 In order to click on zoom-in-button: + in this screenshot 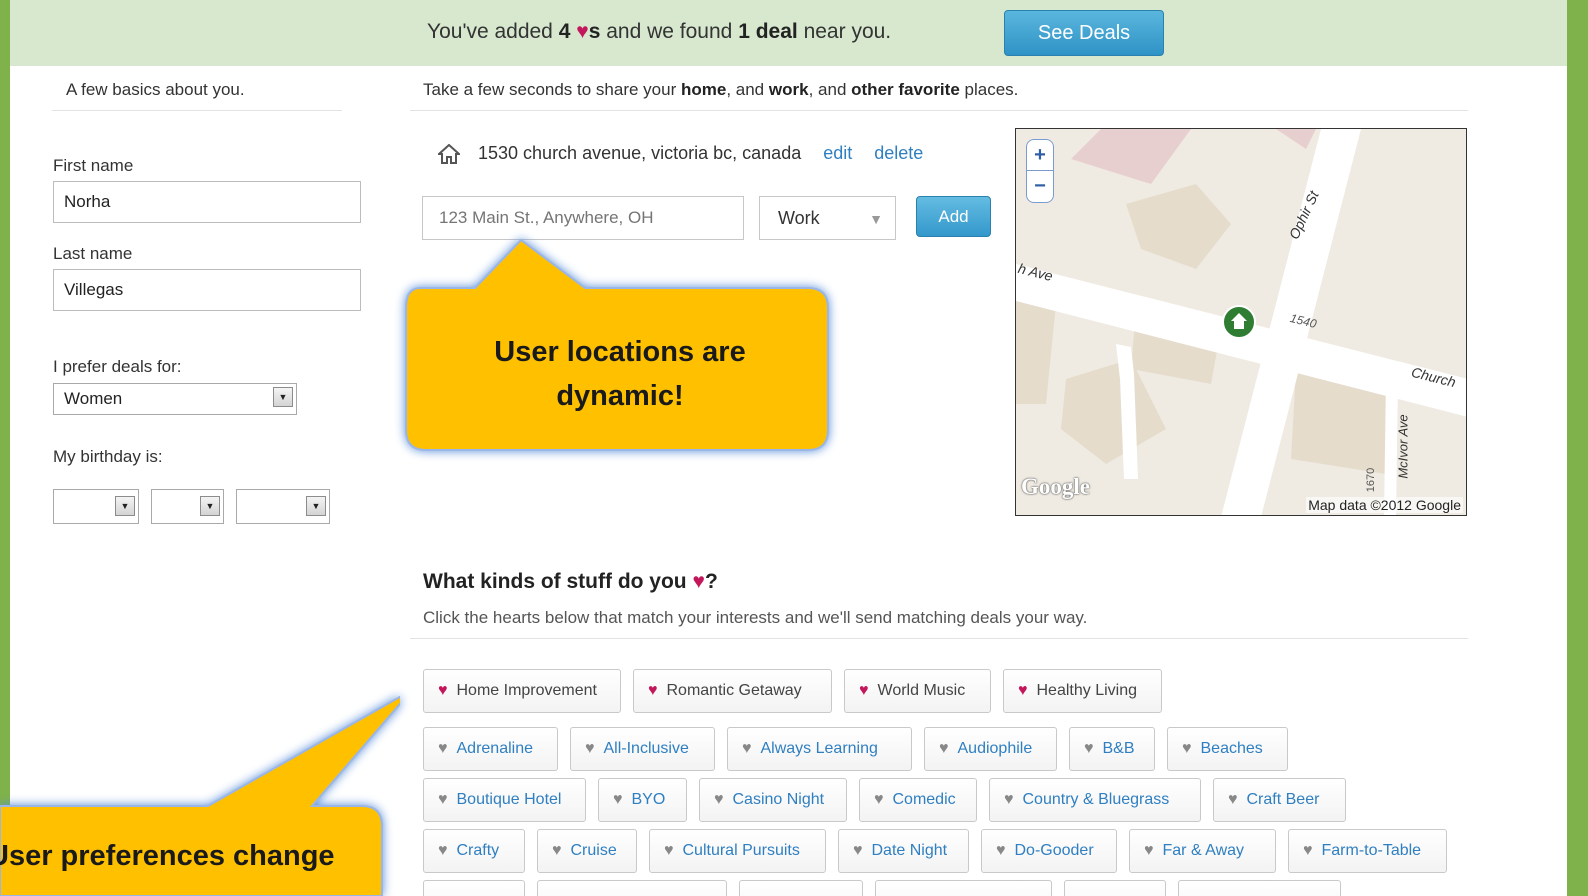, I will do `click(1040, 155)`.